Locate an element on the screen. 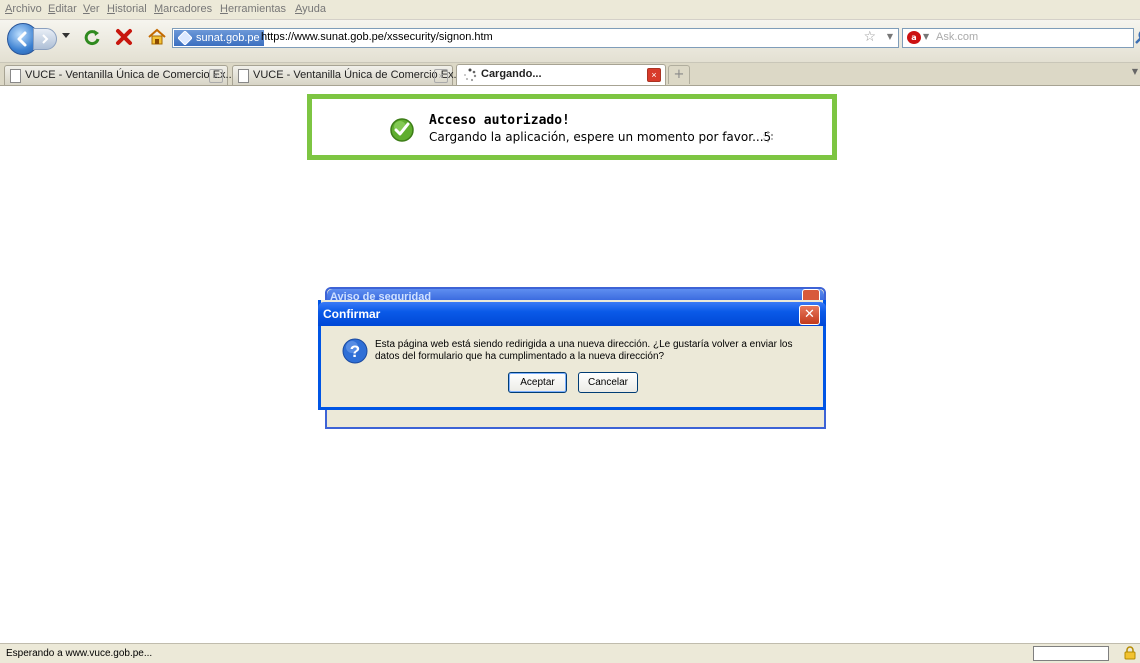 The image size is (1140, 663). check-icon is located at coordinates (402, 130).